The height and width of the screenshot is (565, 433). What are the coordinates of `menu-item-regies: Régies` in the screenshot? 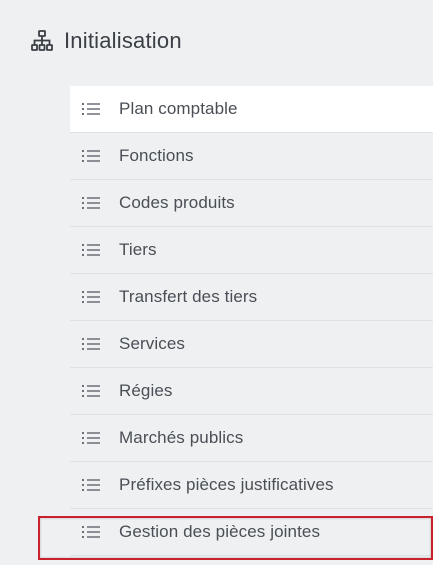 It's located at (251, 391).